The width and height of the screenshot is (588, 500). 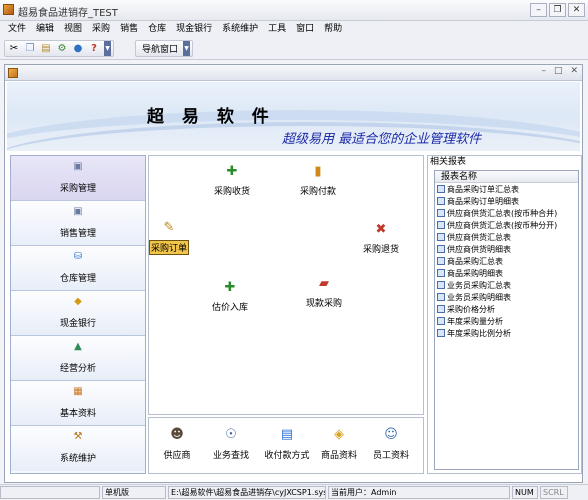 I want to click on close-button: ✕, so click(x=576, y=10).